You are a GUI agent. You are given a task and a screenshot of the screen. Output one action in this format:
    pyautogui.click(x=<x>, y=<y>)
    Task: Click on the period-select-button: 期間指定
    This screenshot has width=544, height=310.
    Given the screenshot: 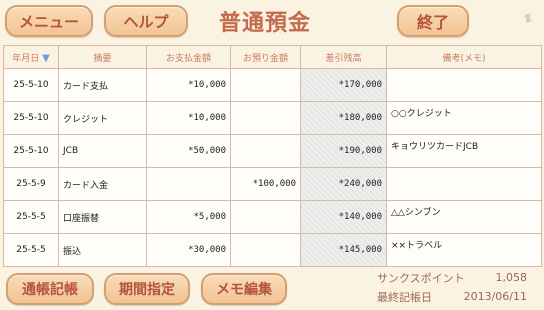 What is the action you would take?
    pyautogui.click(x=147, y=289)
    